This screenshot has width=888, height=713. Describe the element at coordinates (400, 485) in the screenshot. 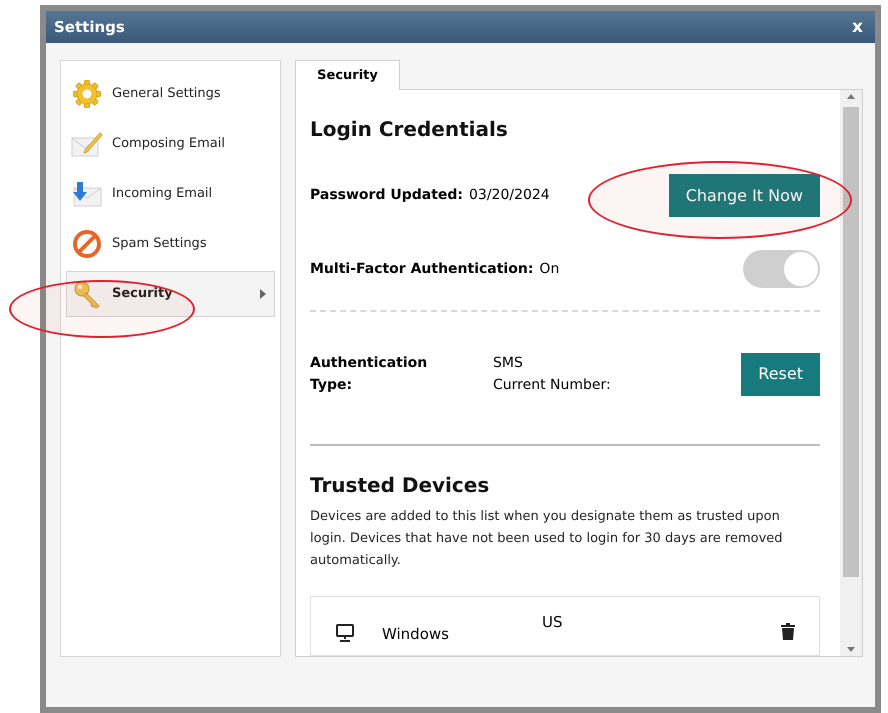

I see `section-heading: Trusted Devices` at that location.